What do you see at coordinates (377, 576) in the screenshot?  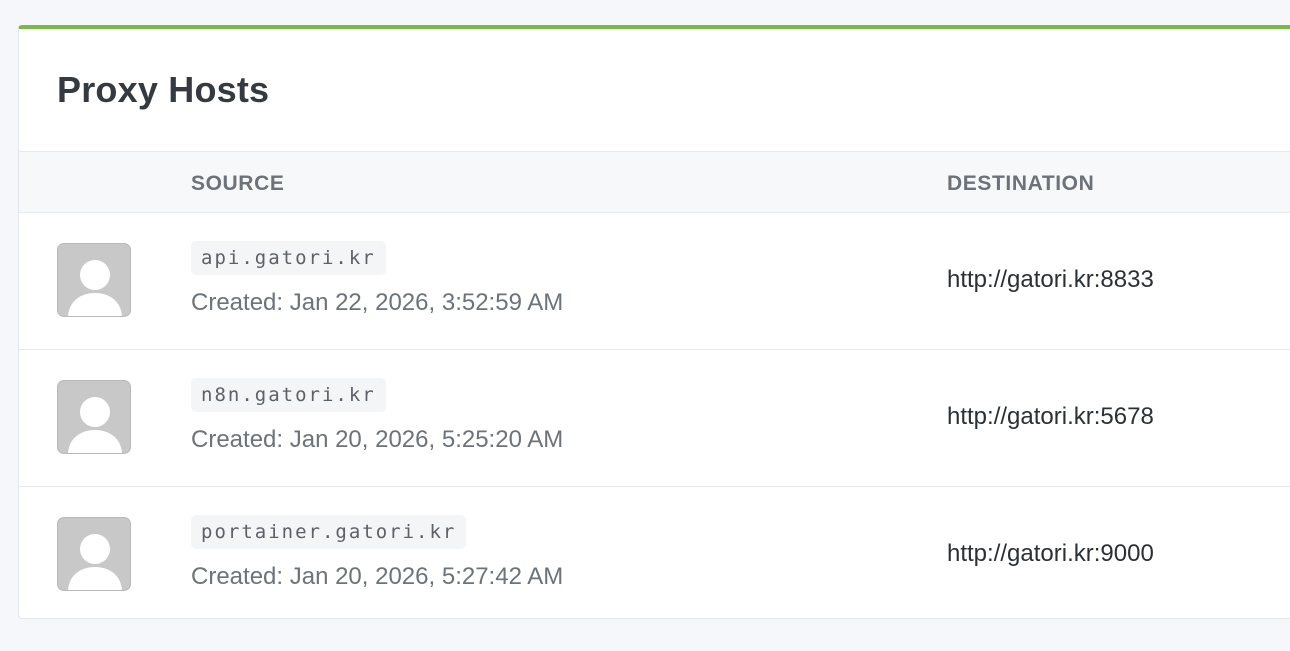 I see `created-timestamp: Created: Jan 20, 2026, 5:27:42 AM` at bounding box center [377, 576].